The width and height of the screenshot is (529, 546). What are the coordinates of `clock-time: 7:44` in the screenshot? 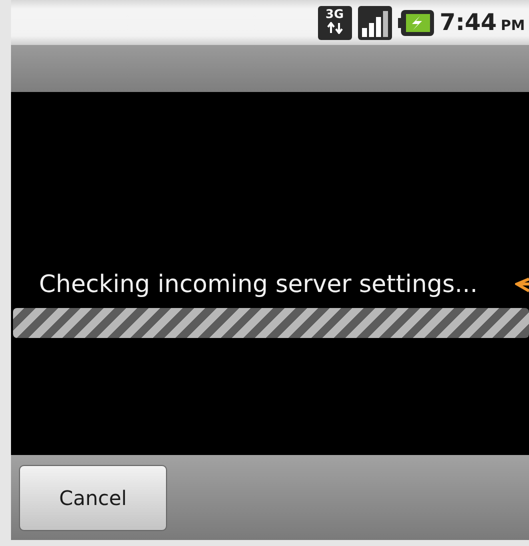 It's located at (468, 23).